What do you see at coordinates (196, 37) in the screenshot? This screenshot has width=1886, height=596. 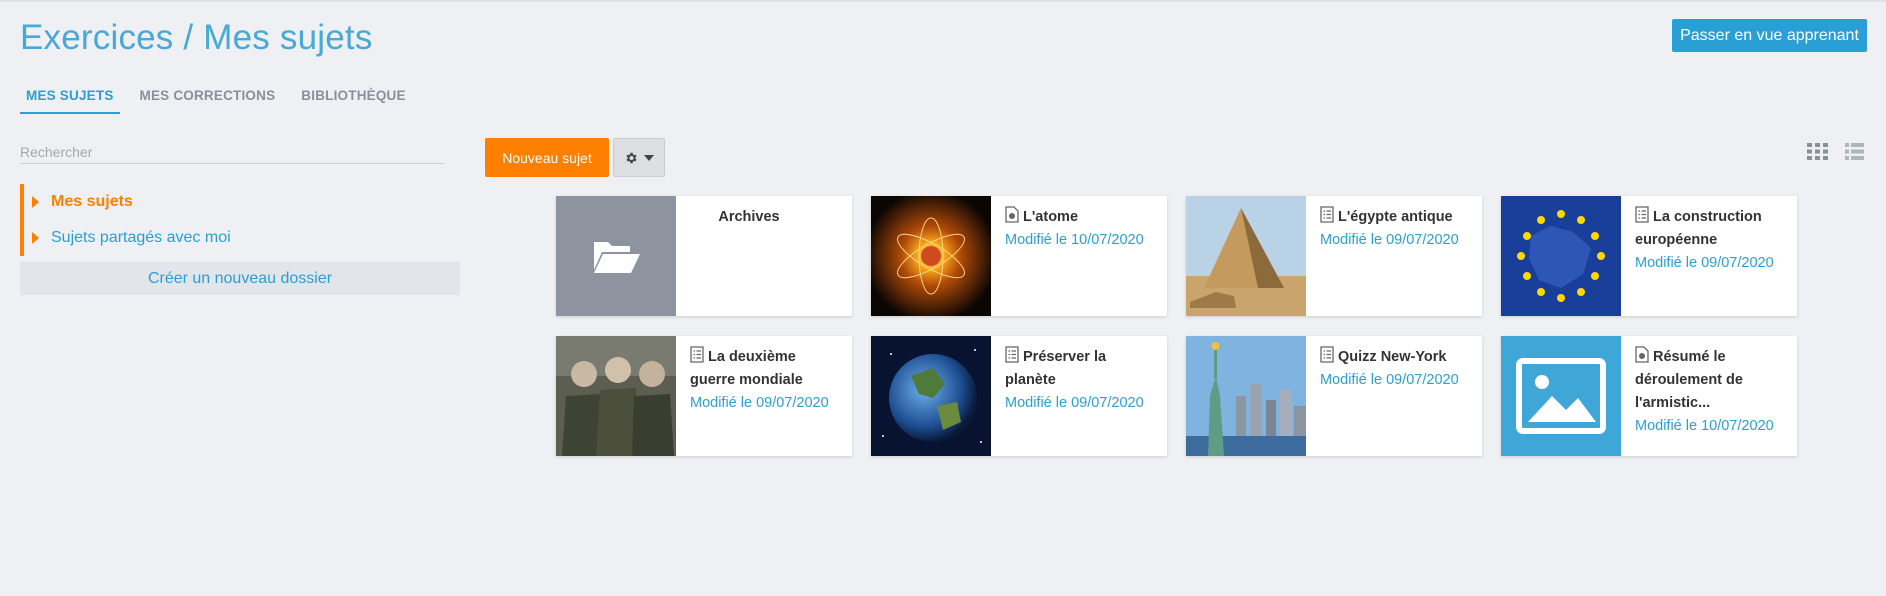 I see `page-title: Exercices / Mes sujets` at bounding box center [196, 37].